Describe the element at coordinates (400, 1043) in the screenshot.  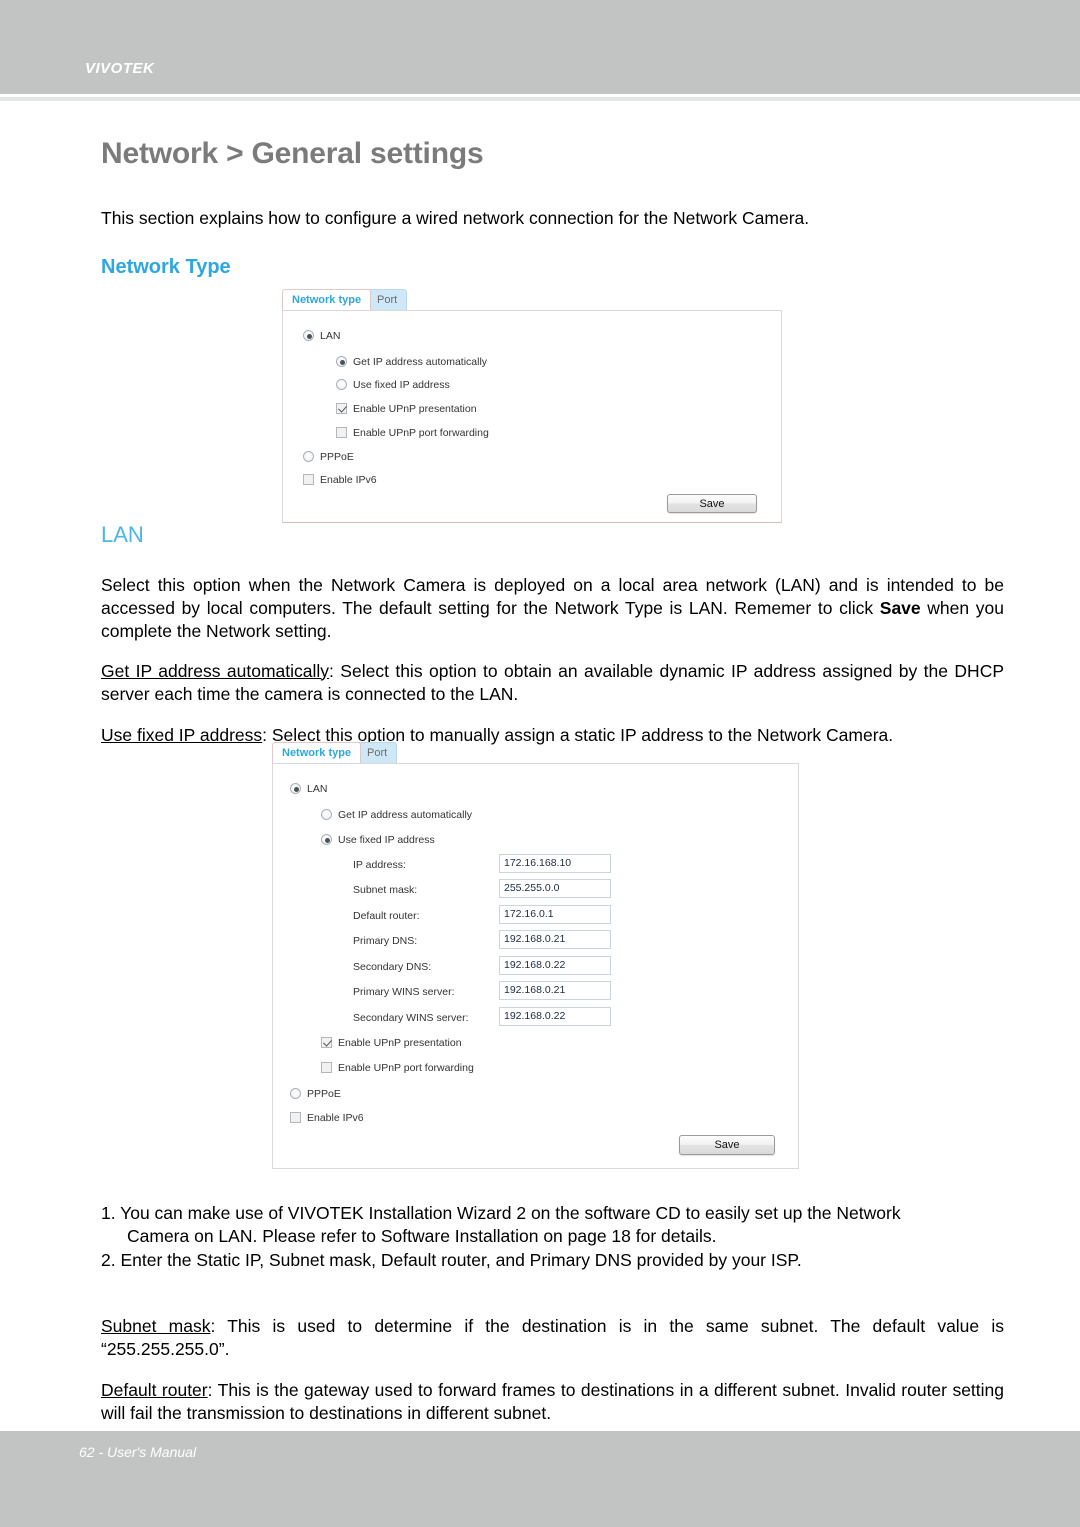
I see `widget2-label-upnp-presentation: Enable UPnP presentation` at that location.